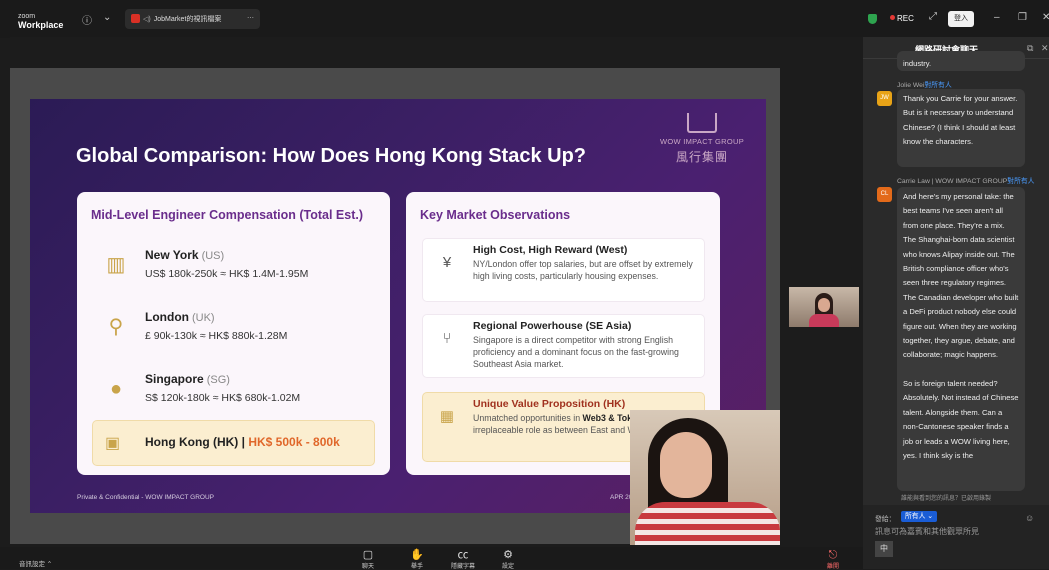 This screenshot has height=570, width=1049. What do you see at coordinates (135, 18) in the screenshot?
I see `pdf-icon` at bounding box center [135, 18].